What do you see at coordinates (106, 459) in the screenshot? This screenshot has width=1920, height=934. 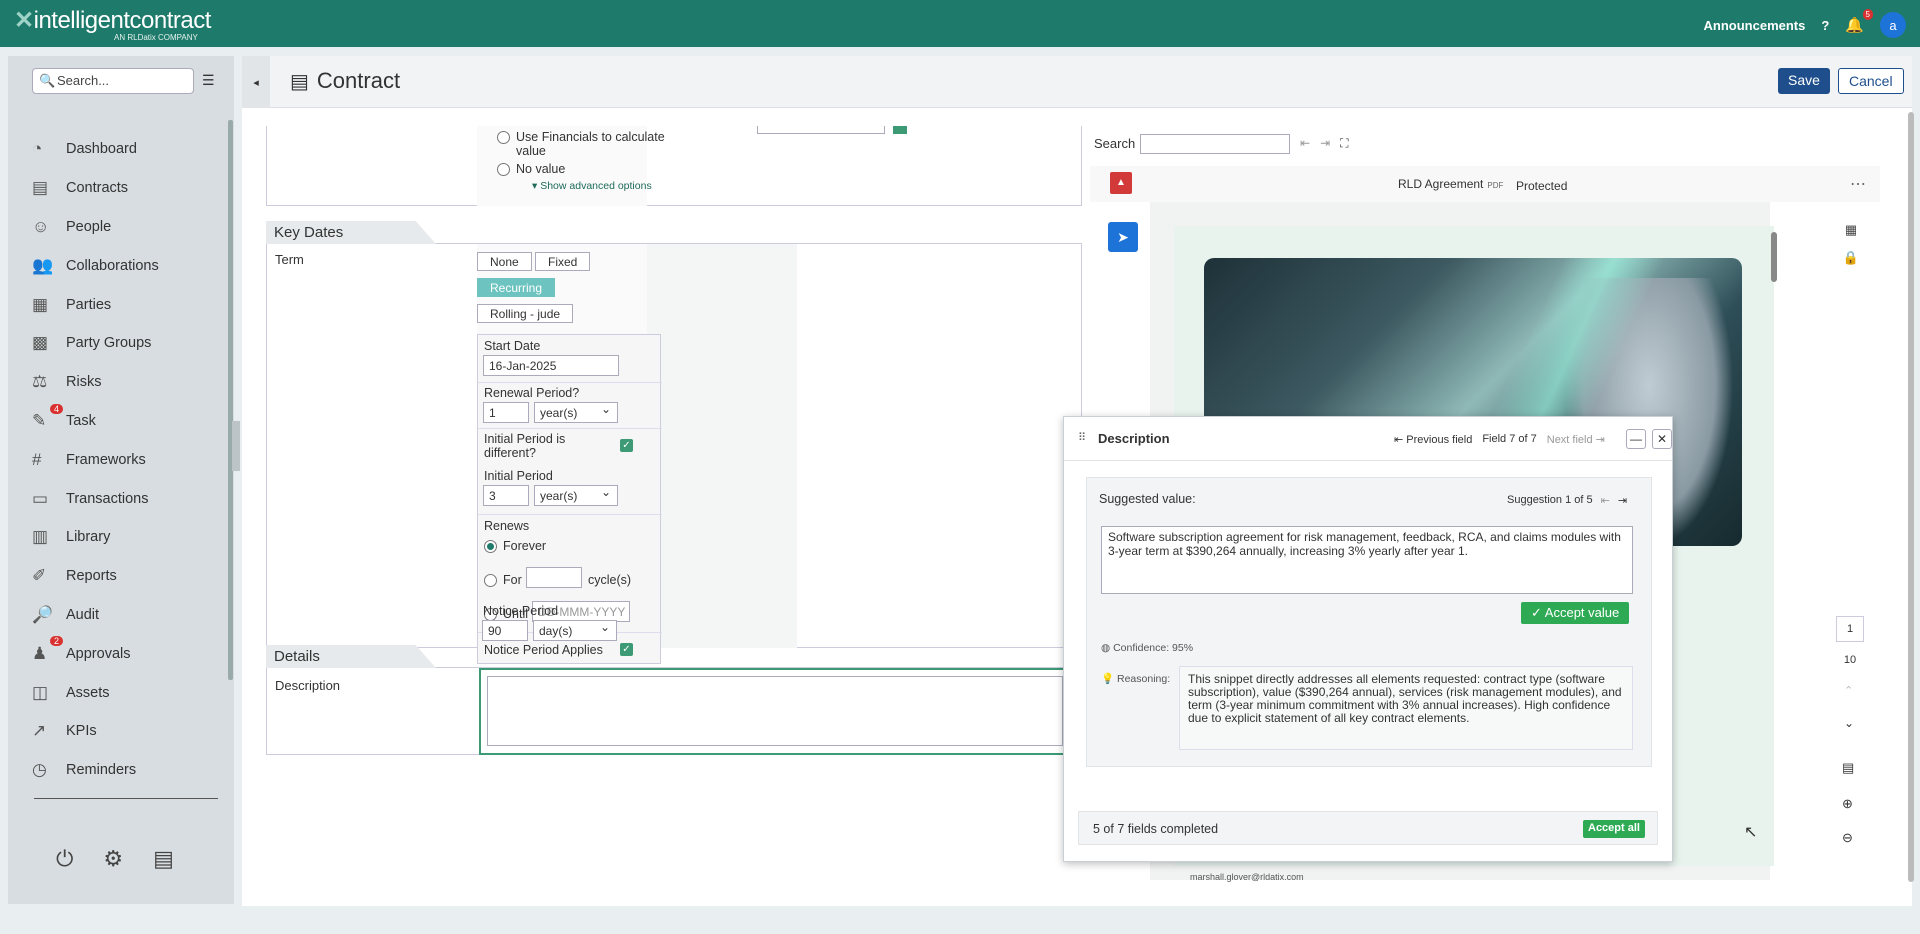 I see `sidebar-item-label: Frameworks` at bounding box center [106, 459].